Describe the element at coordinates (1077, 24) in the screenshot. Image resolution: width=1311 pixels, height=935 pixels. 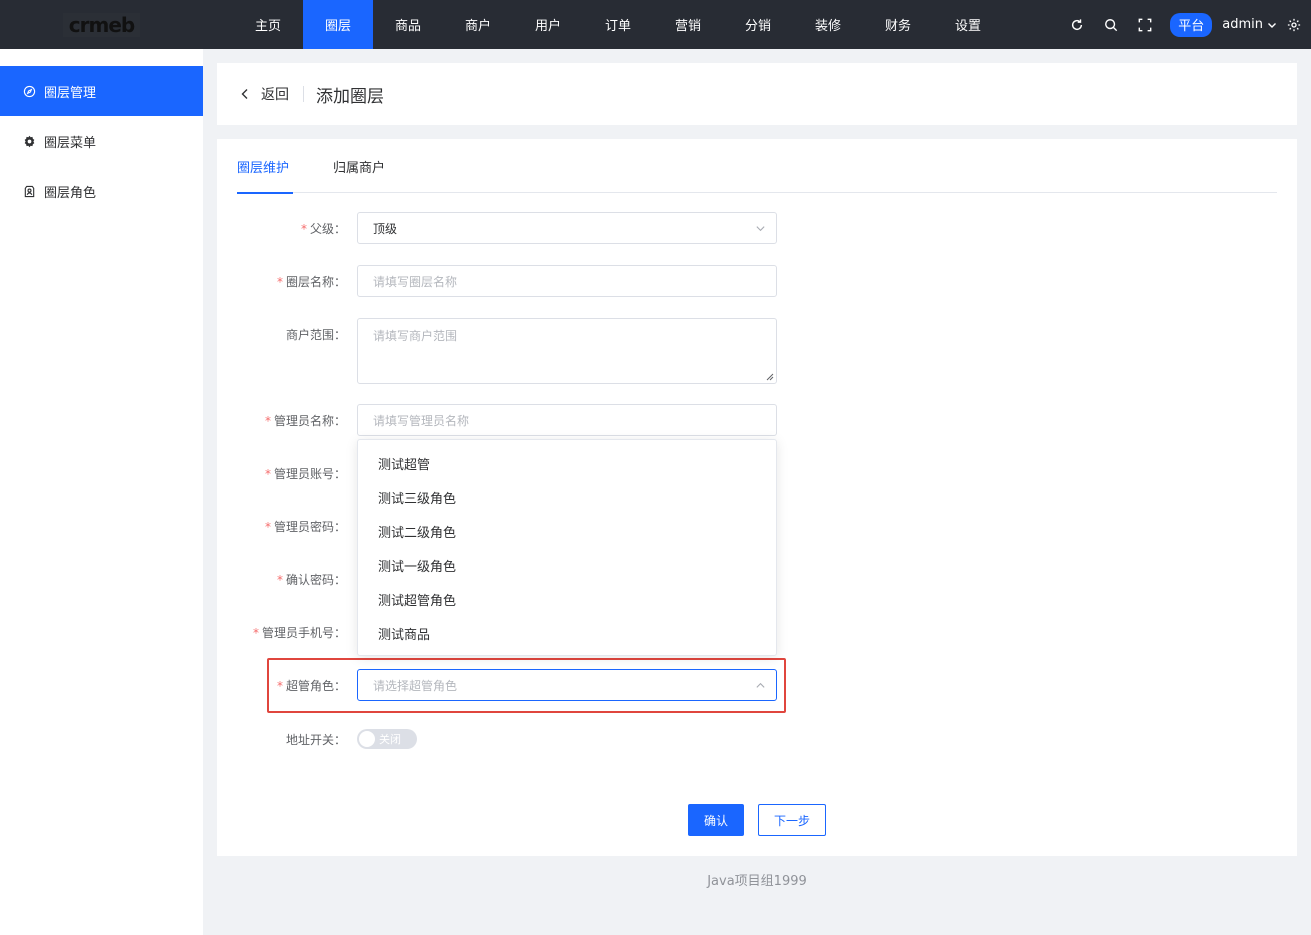
I see `refresh-icon` at that location.